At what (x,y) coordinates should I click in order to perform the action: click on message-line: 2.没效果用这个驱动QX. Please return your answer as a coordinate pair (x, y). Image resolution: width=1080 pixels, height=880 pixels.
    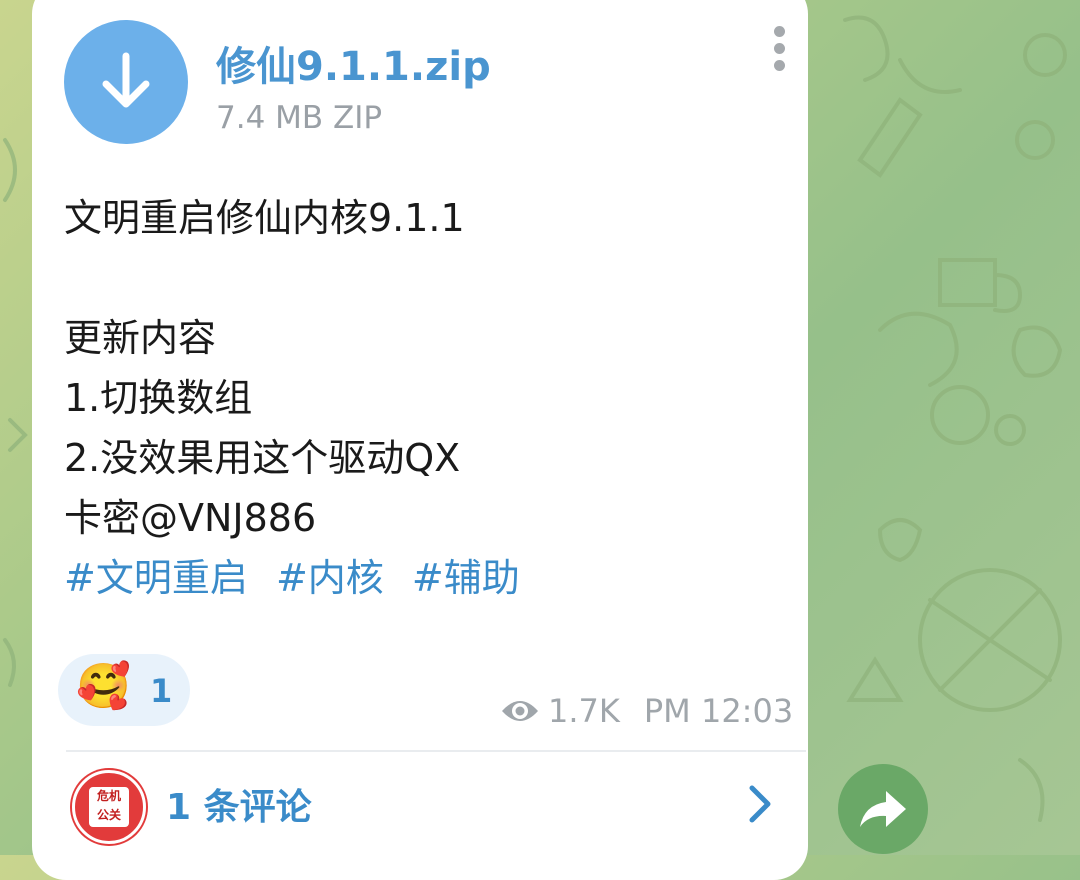
    Looking at the image, I should click on (262, 458).